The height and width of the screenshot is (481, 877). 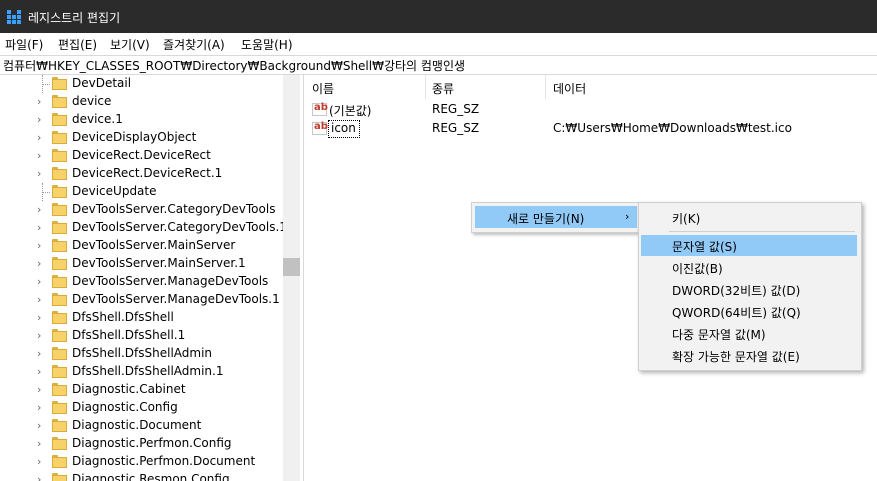 What do you see at coordinates (704, 247) in the screenshot?
I see `submenu-item-label: 문자열 값(S)` at bounding box center [704, 247].